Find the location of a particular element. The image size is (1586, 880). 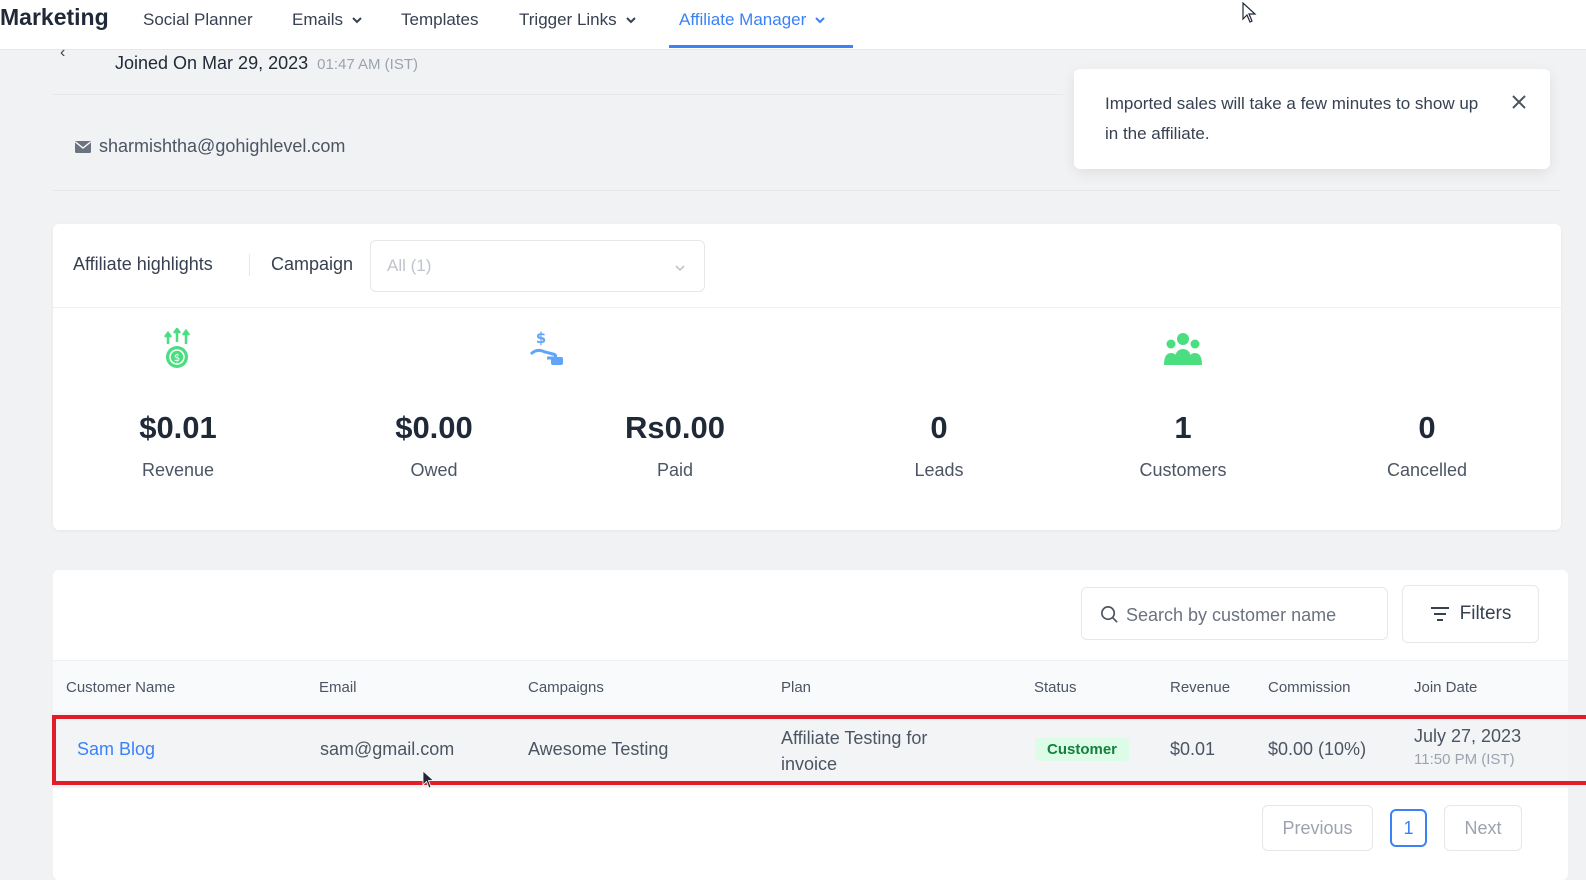

page-number-label: 1 is located at coordinates (1408, 827).